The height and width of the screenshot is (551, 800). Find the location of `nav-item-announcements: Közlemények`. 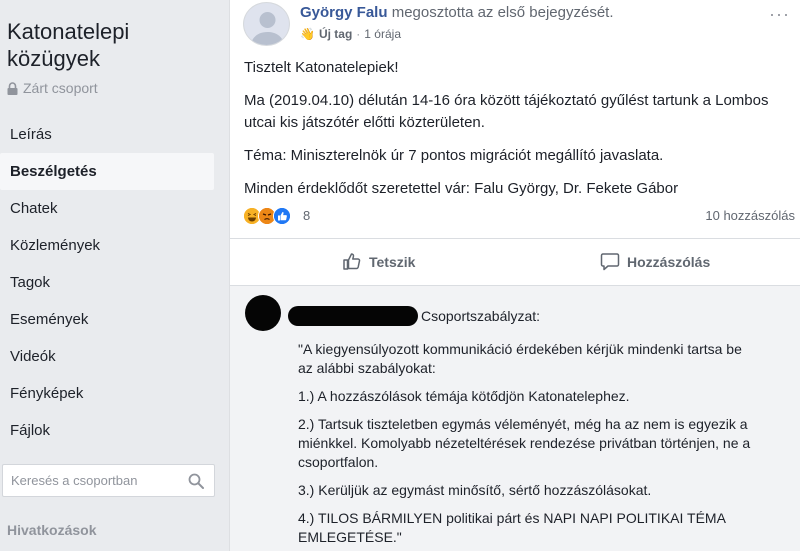

nav-item-announcements: Közlemények is located at coordinates (108, 245).